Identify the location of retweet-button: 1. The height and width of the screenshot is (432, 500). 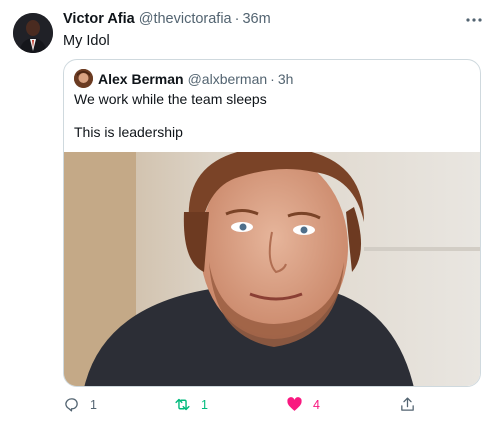
(191, 404).